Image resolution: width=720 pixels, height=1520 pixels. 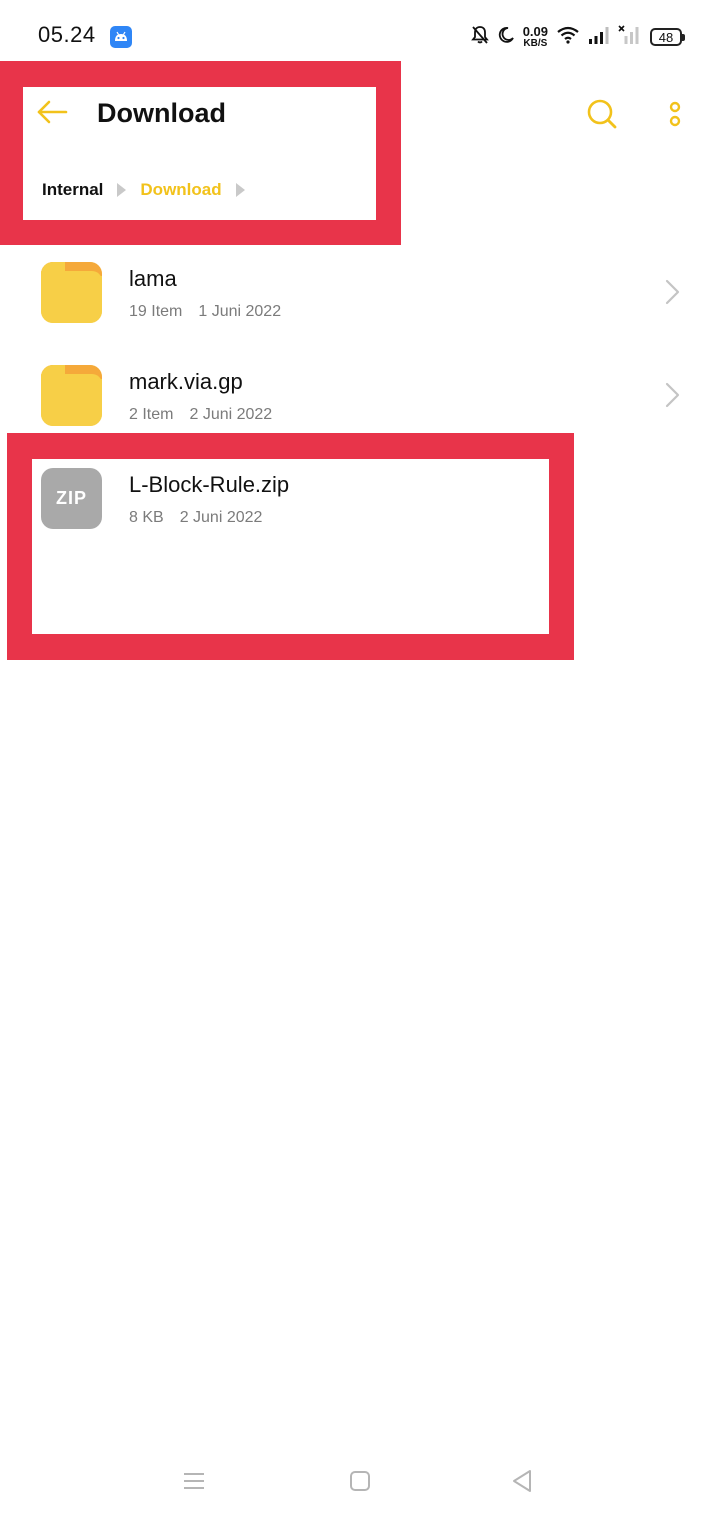 I want to click on more-vertical-icon, so click(x=675, y=118).